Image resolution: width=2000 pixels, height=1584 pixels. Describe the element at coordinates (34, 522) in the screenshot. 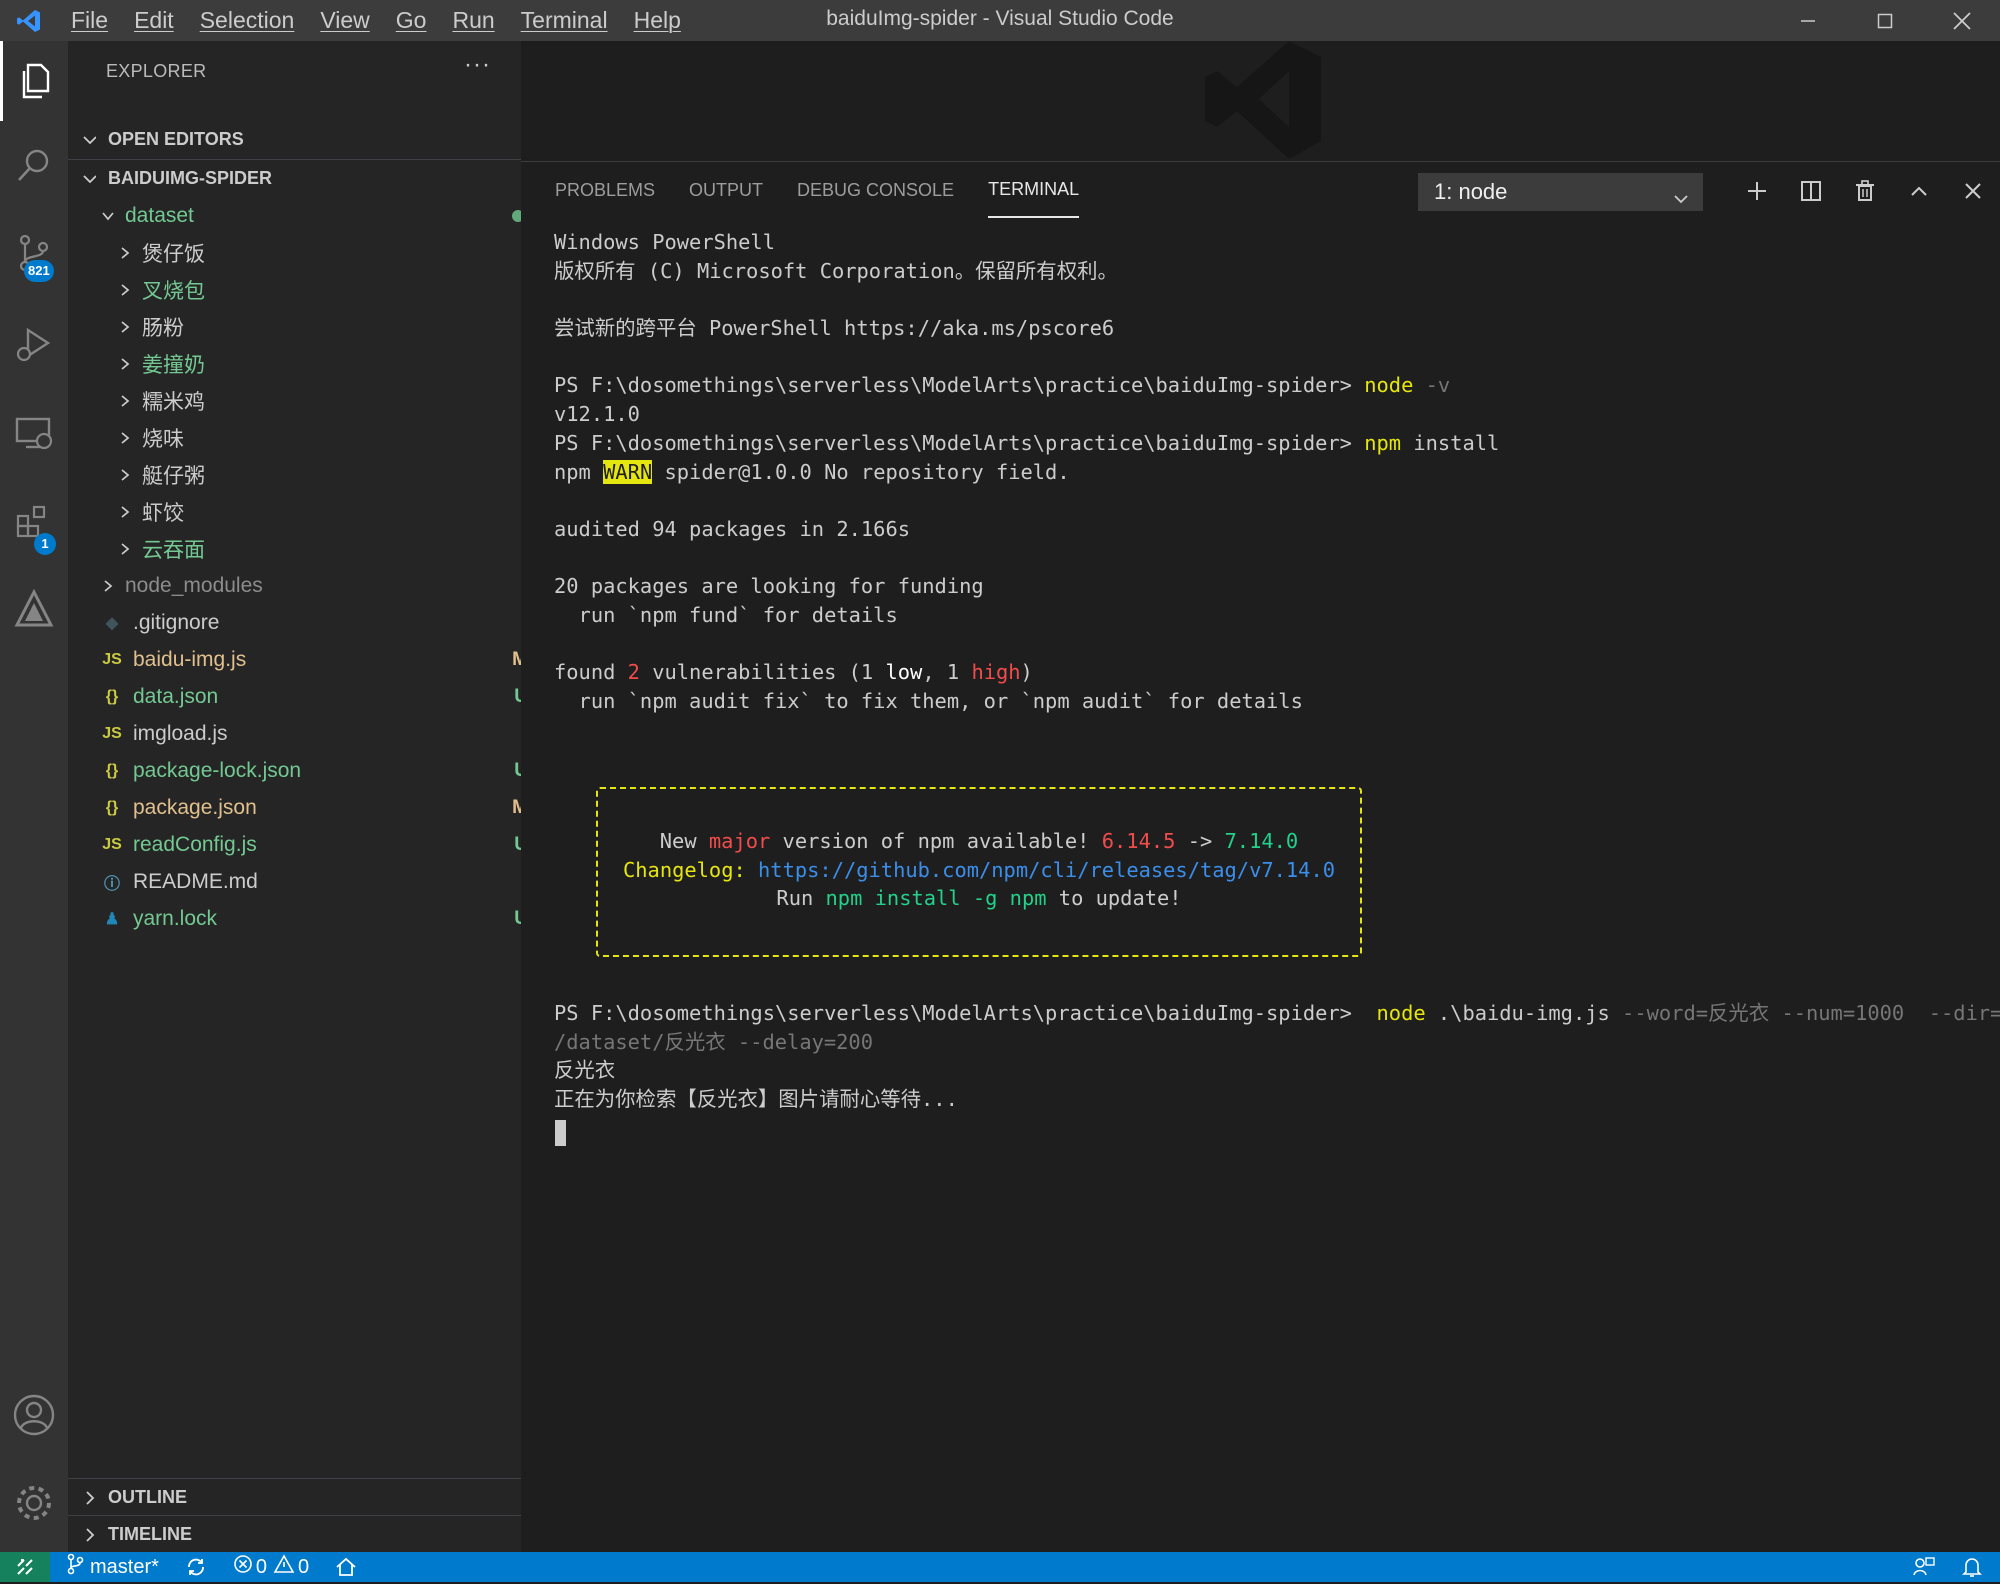

I see `extensions-icon: 1` at that location.